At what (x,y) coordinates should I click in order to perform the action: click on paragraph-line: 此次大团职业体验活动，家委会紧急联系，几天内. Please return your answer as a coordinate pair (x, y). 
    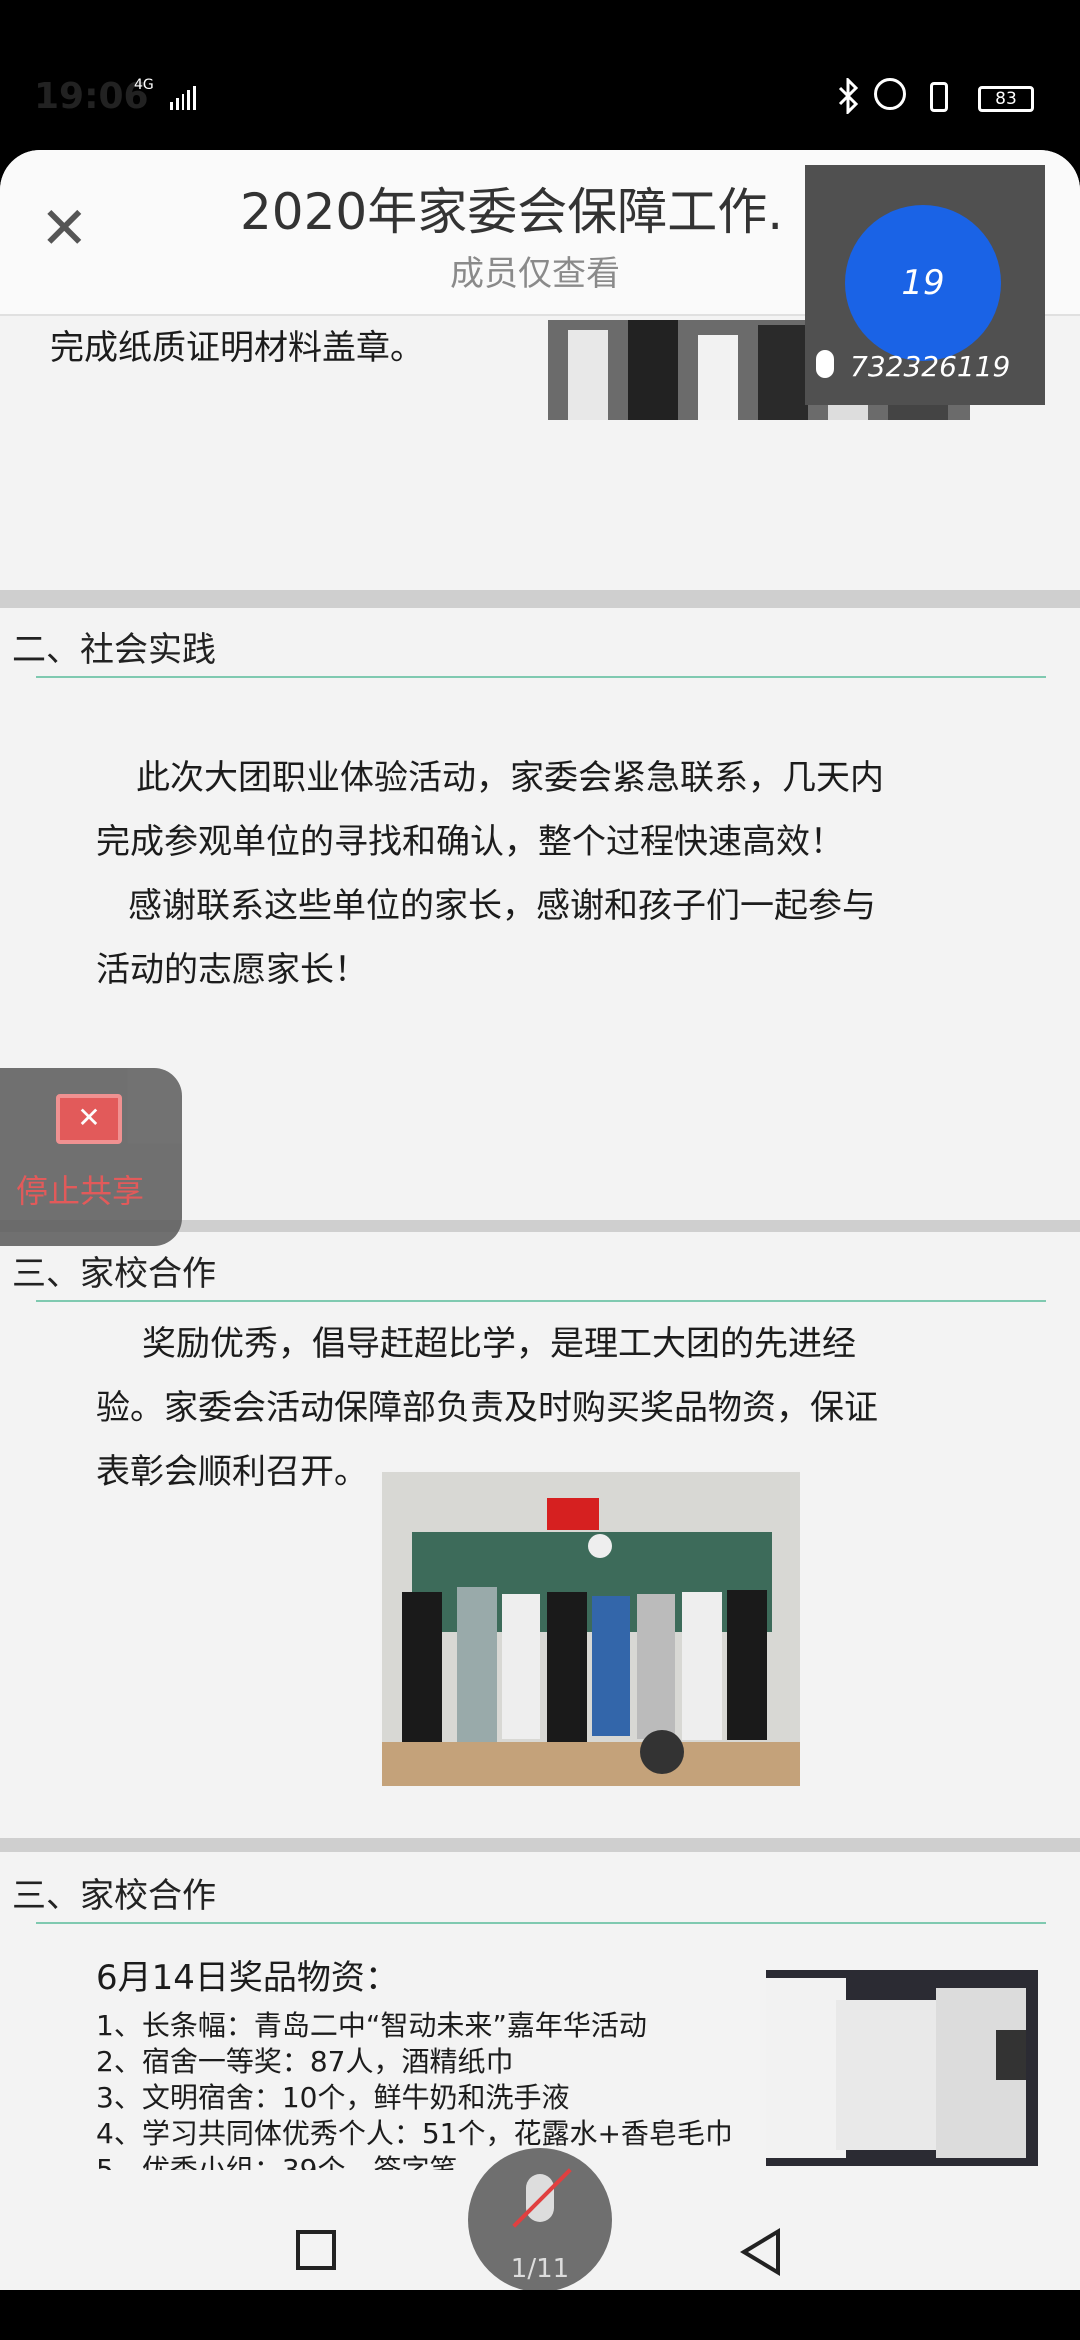
    Looking at the image, I should click on (510, 778).